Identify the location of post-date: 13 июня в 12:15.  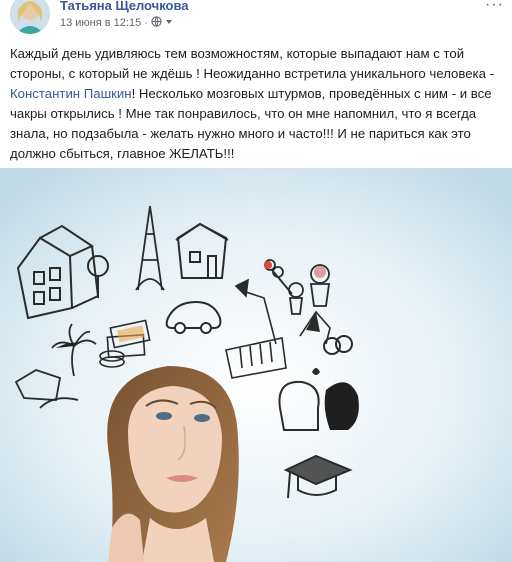
(100, 23).